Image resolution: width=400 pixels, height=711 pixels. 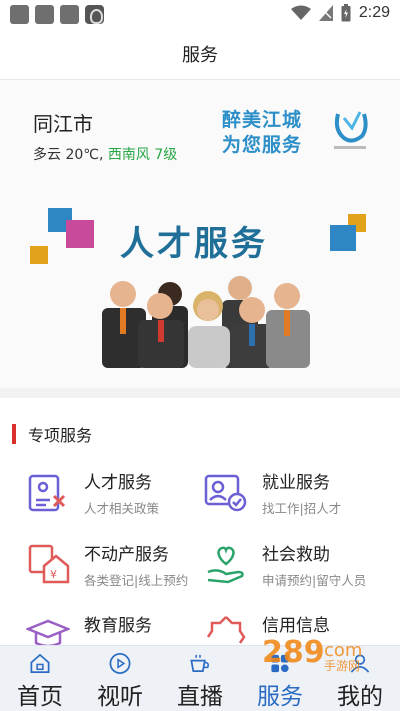 What do you see at coordinates (346, 13) in the screenshot?
I see `battery-icon` at bounding box center [346, 13].